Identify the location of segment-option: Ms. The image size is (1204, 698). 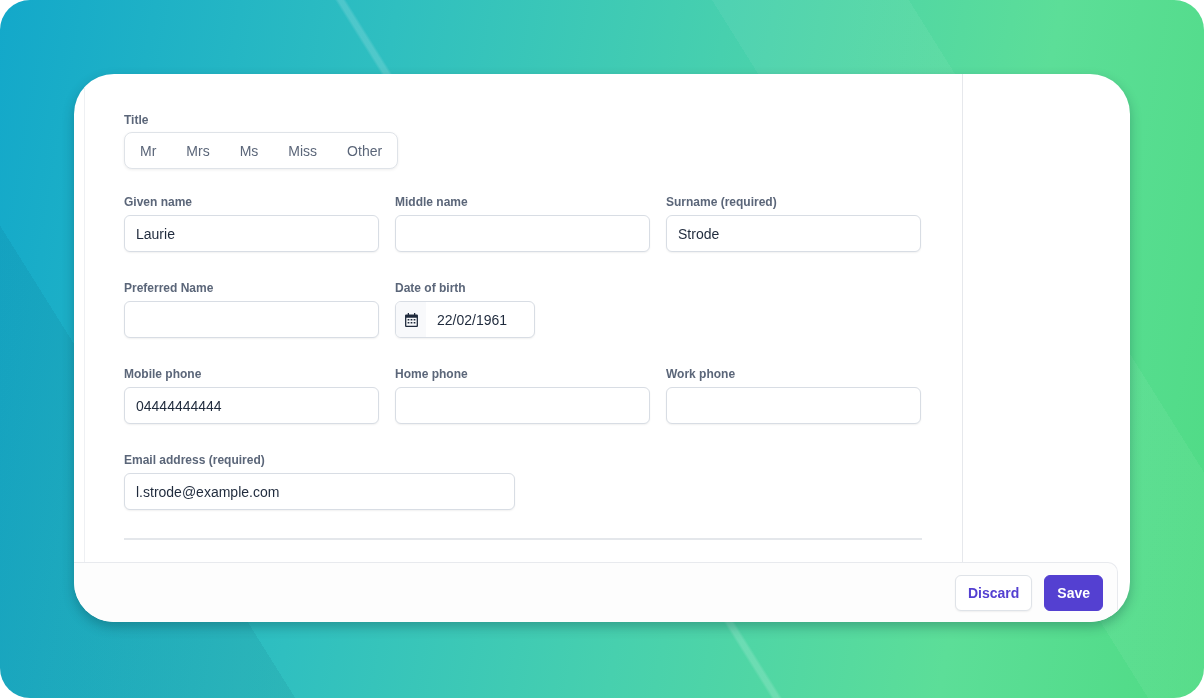
(249, 150).